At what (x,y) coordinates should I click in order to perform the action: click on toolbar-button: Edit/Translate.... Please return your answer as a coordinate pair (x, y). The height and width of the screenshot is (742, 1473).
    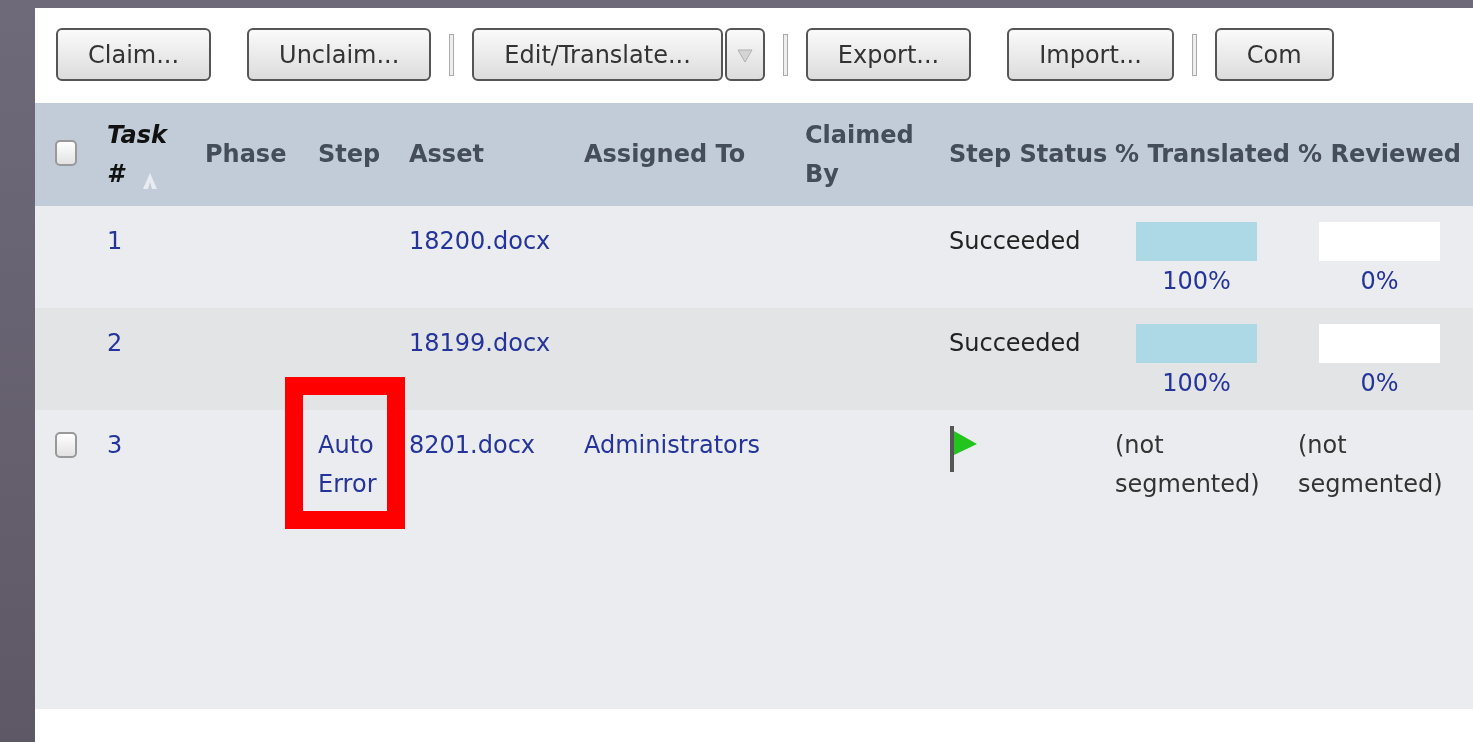
    Looking at the image, I should click on (597, 54).